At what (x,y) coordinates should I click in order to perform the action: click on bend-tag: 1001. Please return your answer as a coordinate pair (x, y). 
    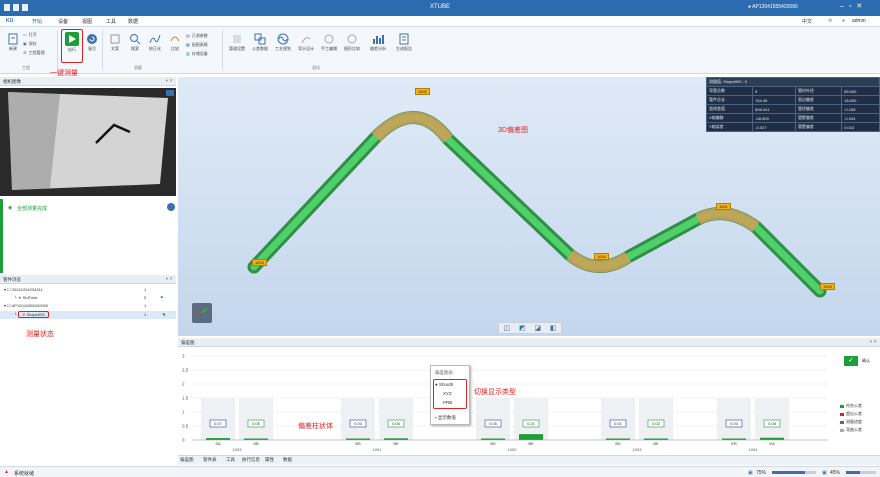
    Looking at the image, I should click on (723, 206).